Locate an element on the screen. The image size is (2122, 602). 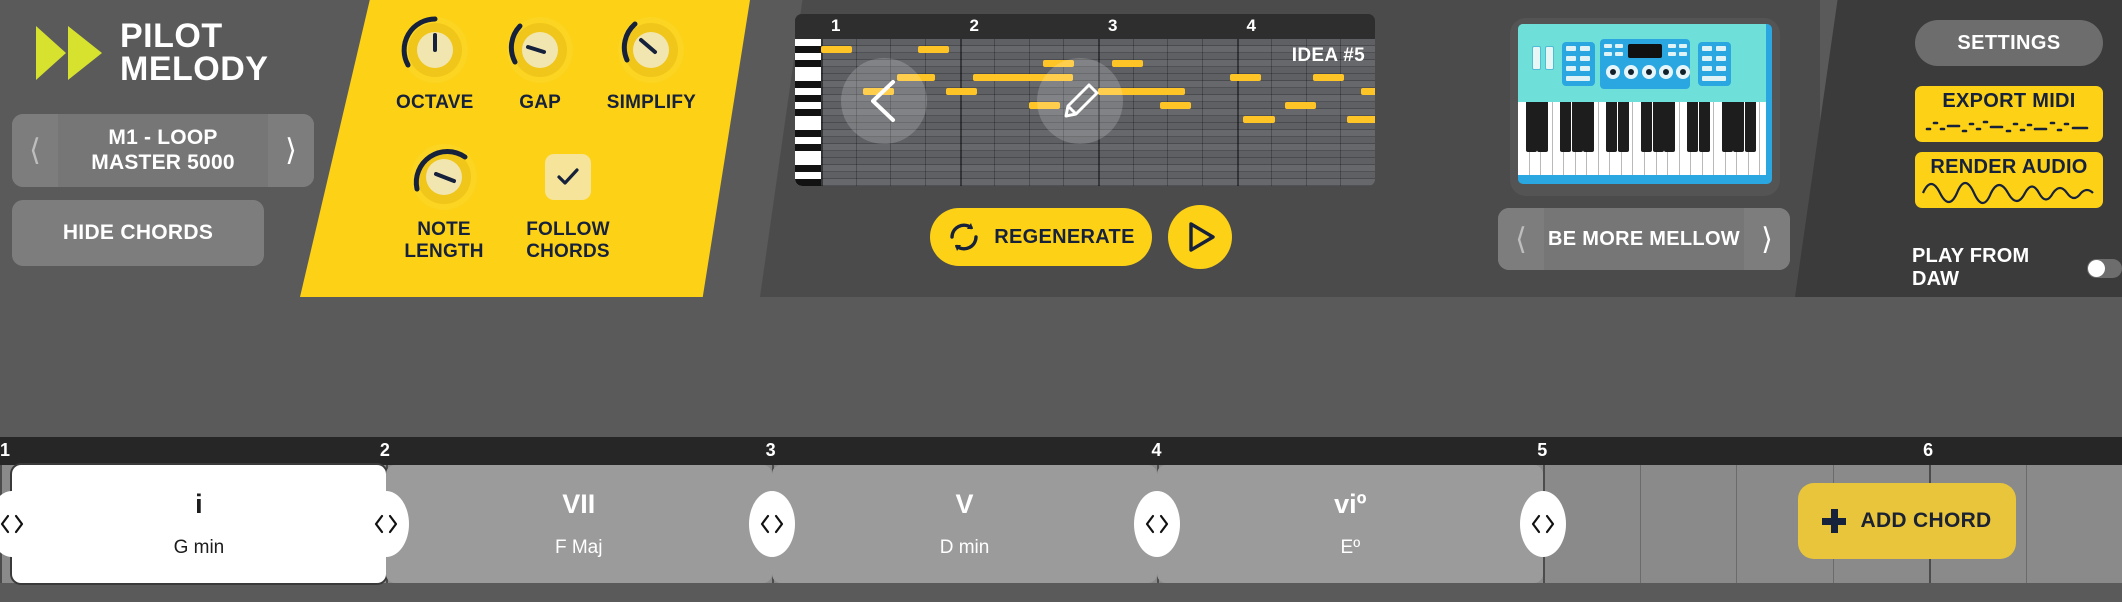
note-length-knob-control: NOTE LENGTH is located at coordinates (444, 201).